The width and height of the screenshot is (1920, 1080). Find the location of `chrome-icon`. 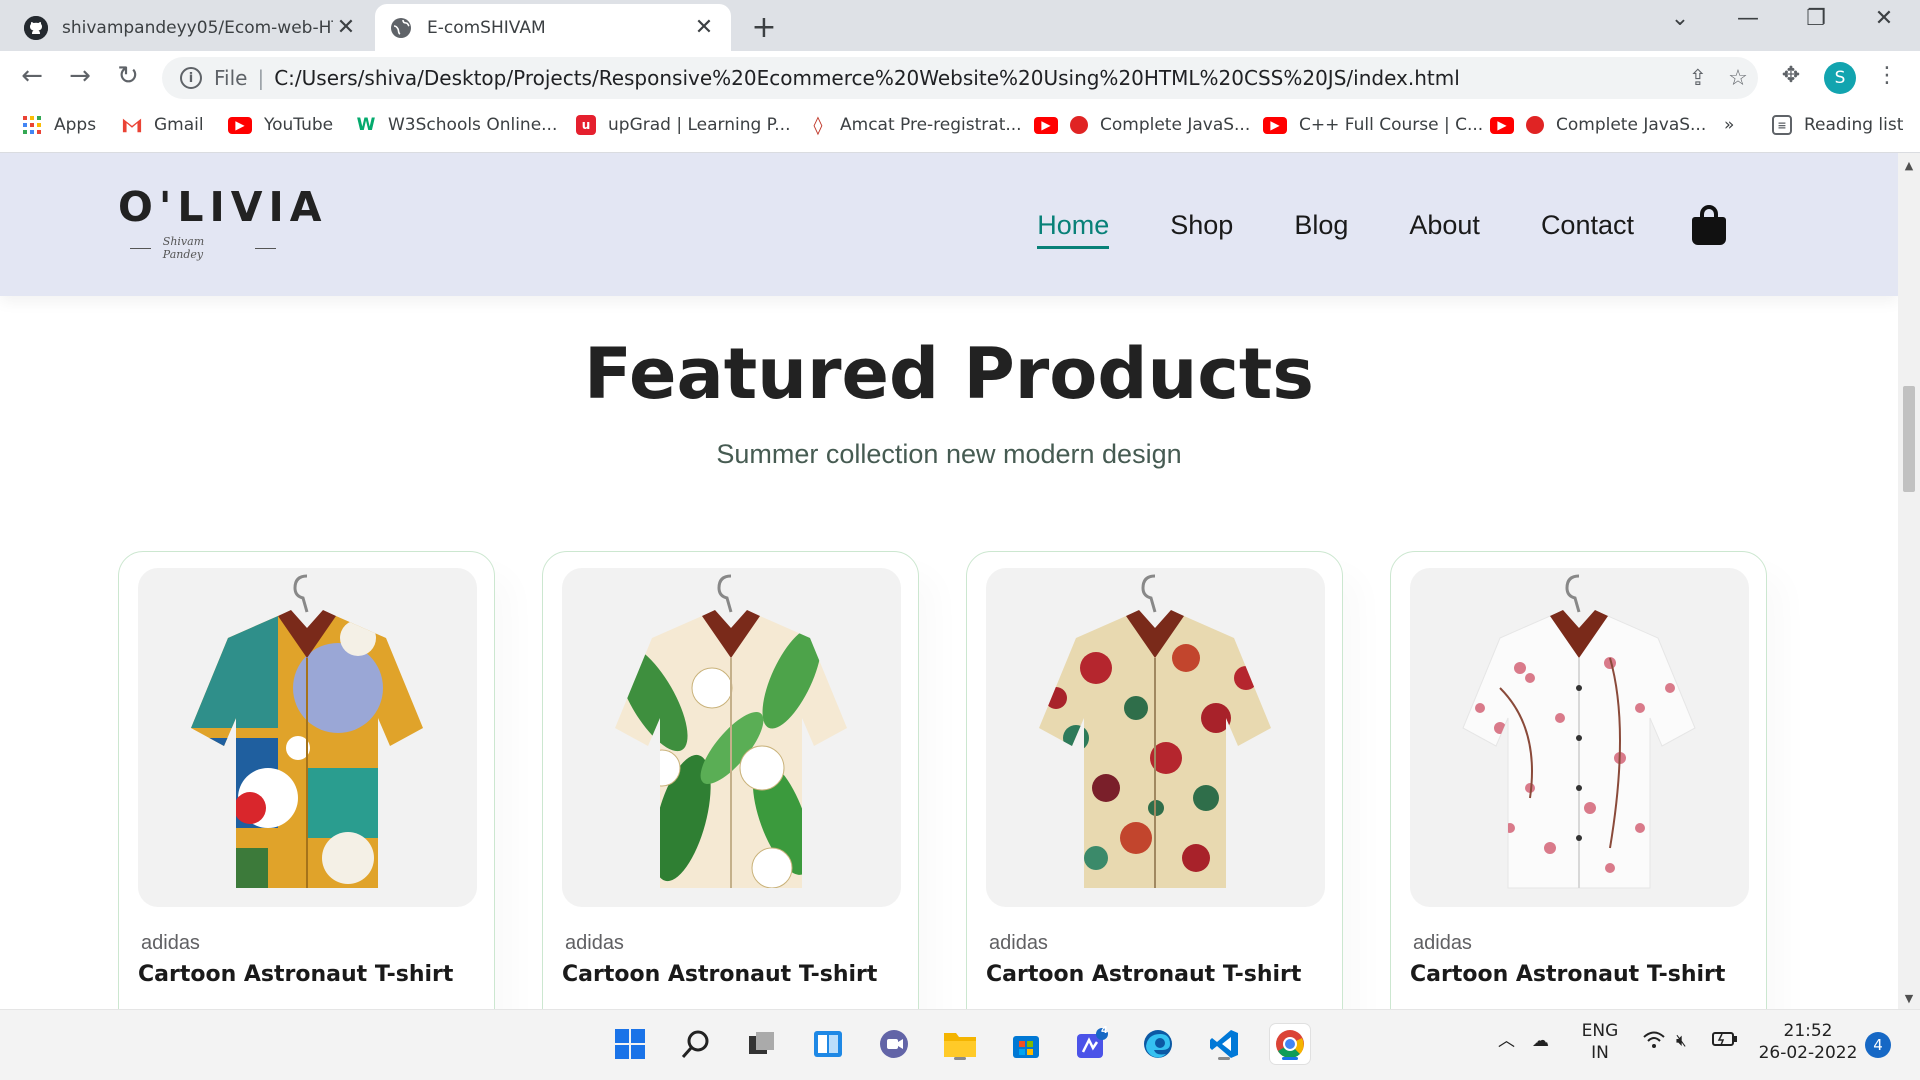

chrome-icon is located at coordinates (1290, 1044).